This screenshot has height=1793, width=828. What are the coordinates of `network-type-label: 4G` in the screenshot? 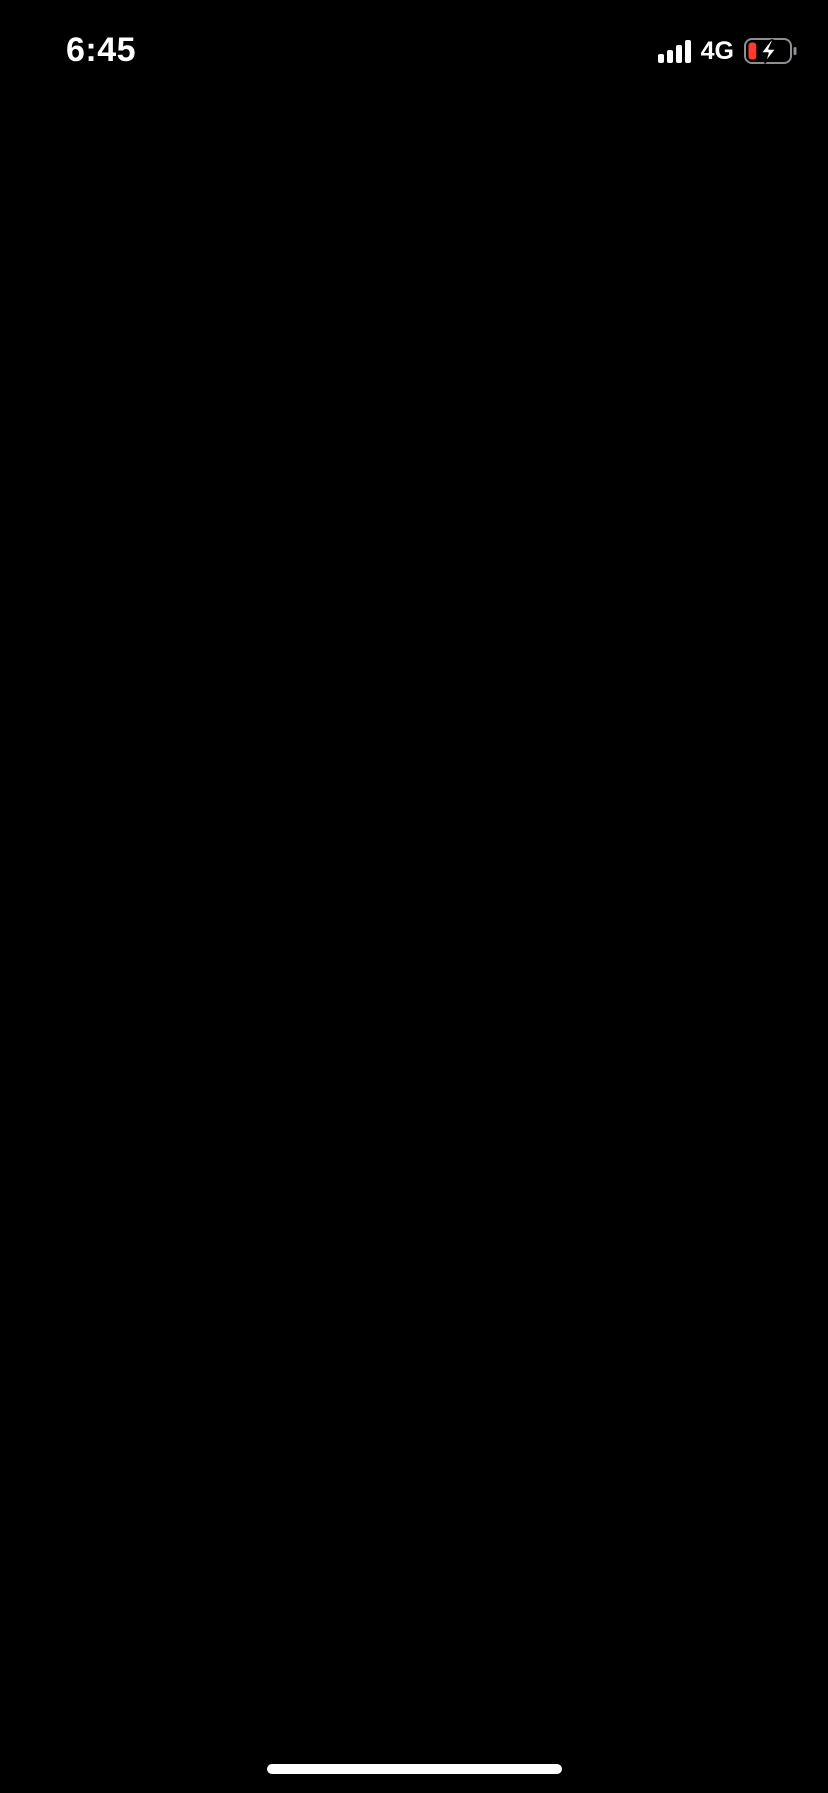 It's located at (717, 51).